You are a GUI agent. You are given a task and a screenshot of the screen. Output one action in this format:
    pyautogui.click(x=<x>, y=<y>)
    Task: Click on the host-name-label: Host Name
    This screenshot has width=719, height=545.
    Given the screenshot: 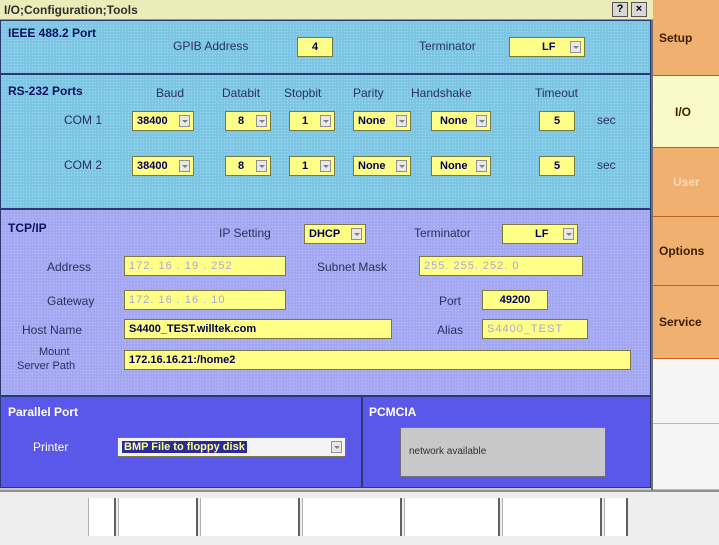 What is the action you would take?
    pyautogui.click(x=52, y=330)
    